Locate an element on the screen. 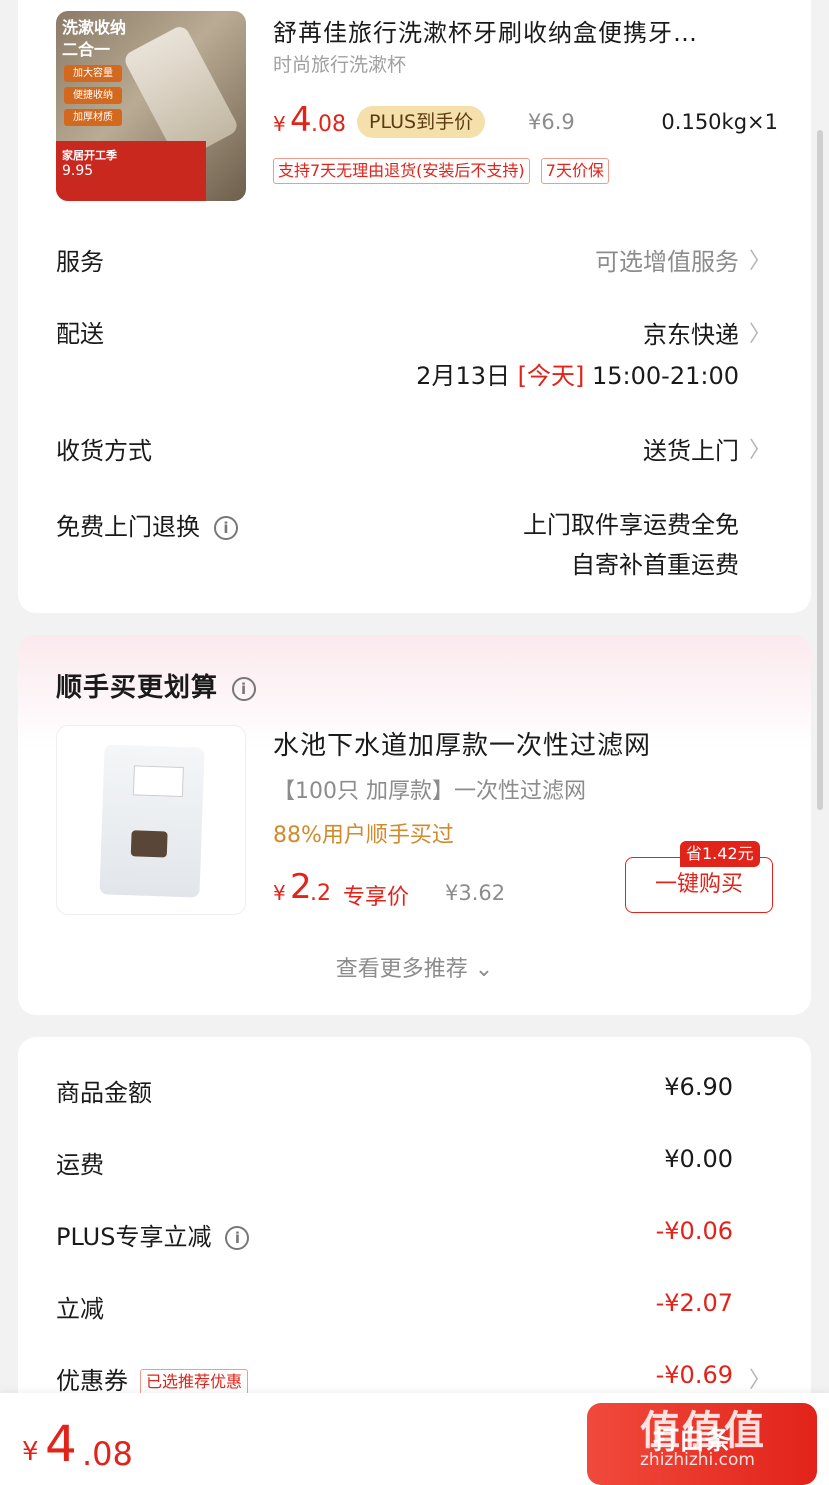 Image resolution: width=829 pixels, height=1485 pixels. recommend-thumbnail is located at coordinates (151, 820).